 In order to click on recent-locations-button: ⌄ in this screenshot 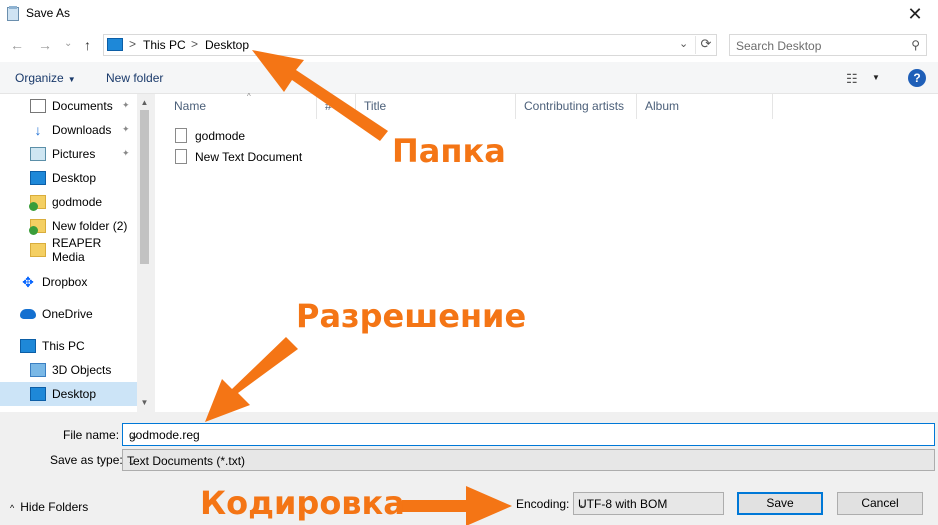, I will do `click(68, 44)`.